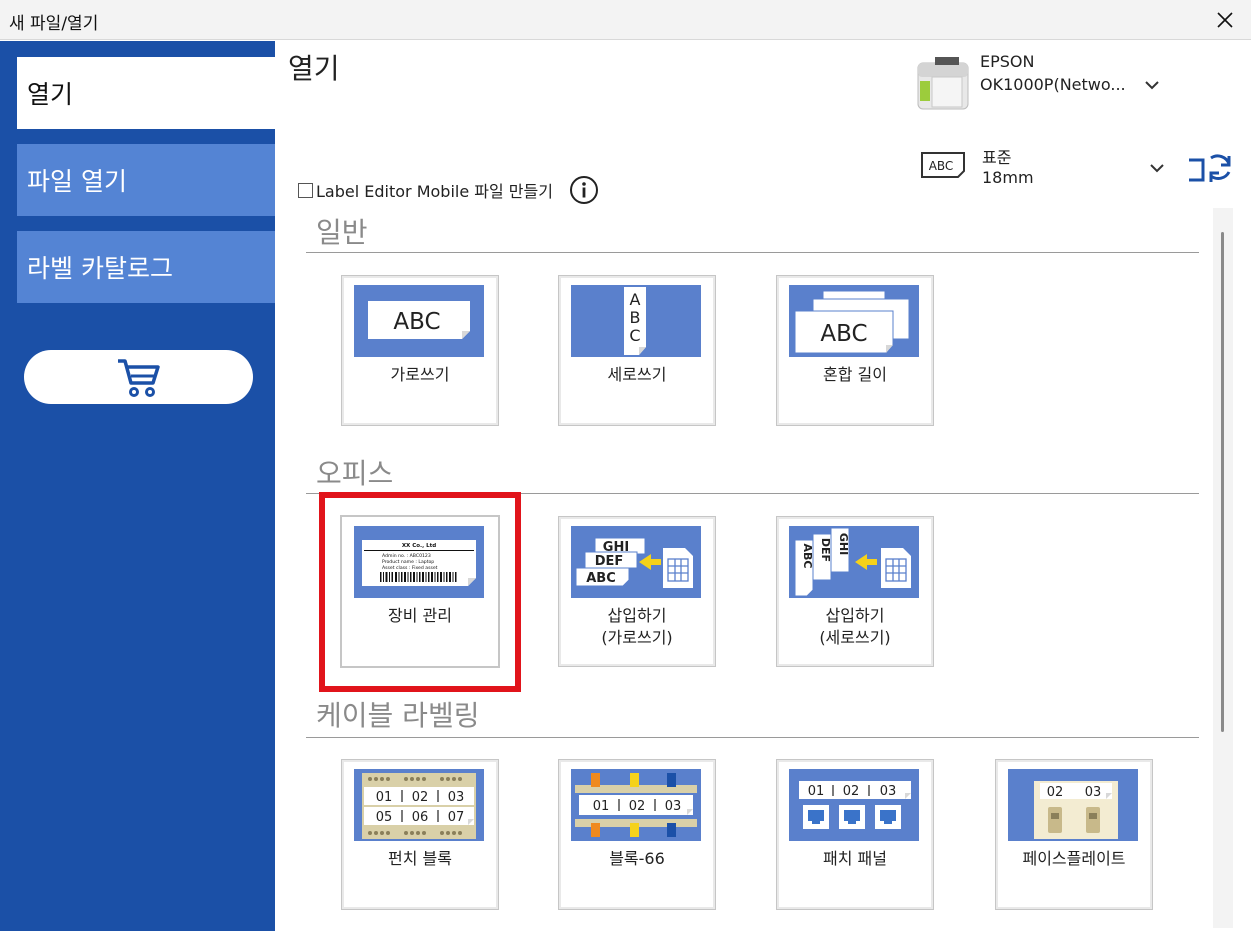 The width and height of the screenshot is (1251, 931). I want to click on template-thumbnail: A B C, so click(636, 321).